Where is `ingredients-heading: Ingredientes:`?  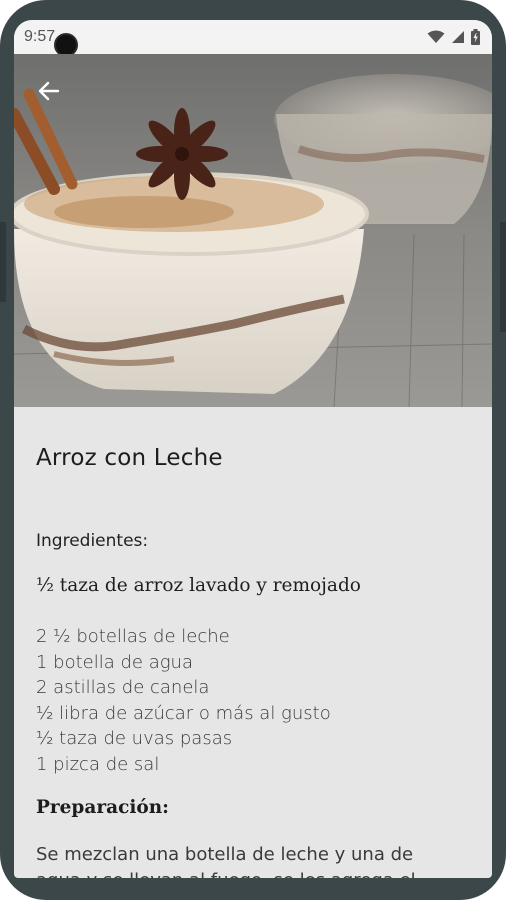
ingredients-heading: Ingredientes: is located at coordinates (92, 541).